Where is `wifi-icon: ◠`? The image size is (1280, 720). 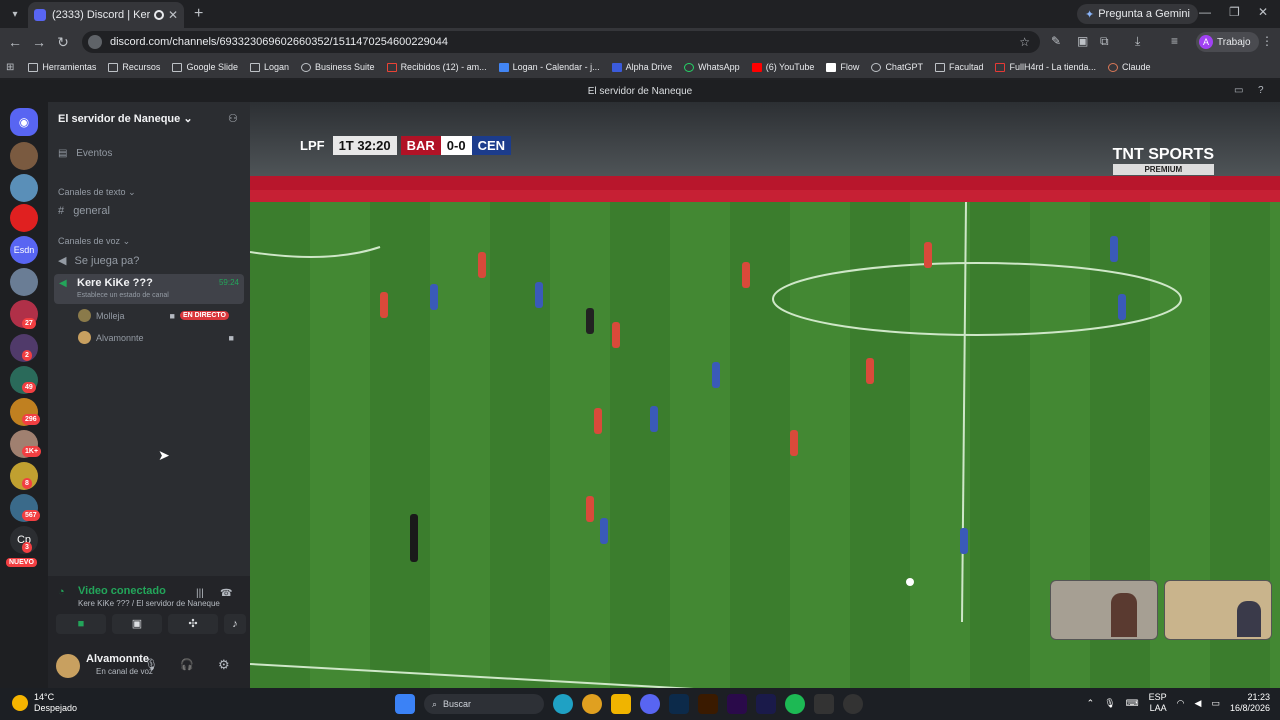 wifi-icon: ◠ is located at coordinates (1181, 703).